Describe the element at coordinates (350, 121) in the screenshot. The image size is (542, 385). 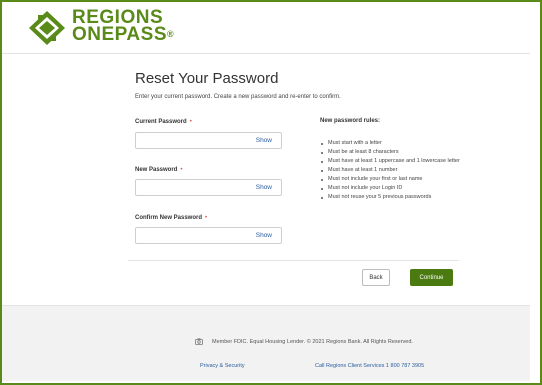
I see `password-rules-title: New password rules:` at that location.